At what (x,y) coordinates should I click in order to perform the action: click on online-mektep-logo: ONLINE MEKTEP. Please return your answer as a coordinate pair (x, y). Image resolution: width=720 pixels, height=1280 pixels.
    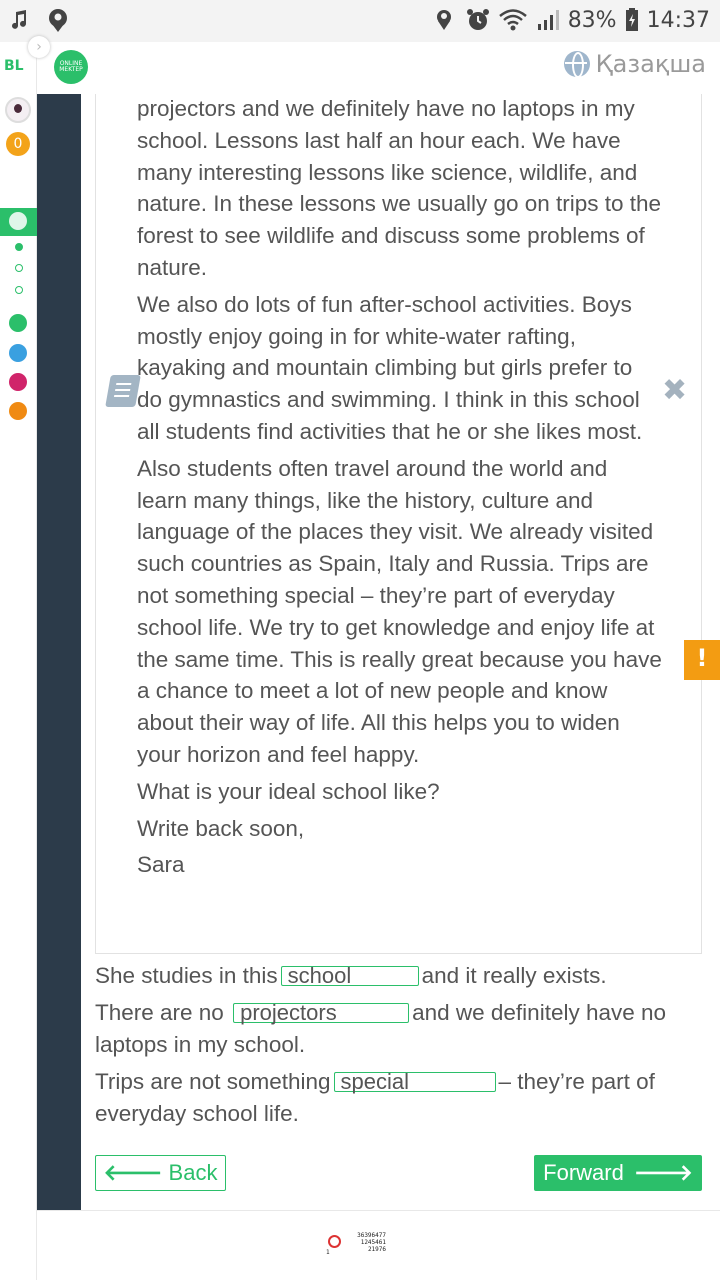
    Looking at the image, I should click on (71, 67).